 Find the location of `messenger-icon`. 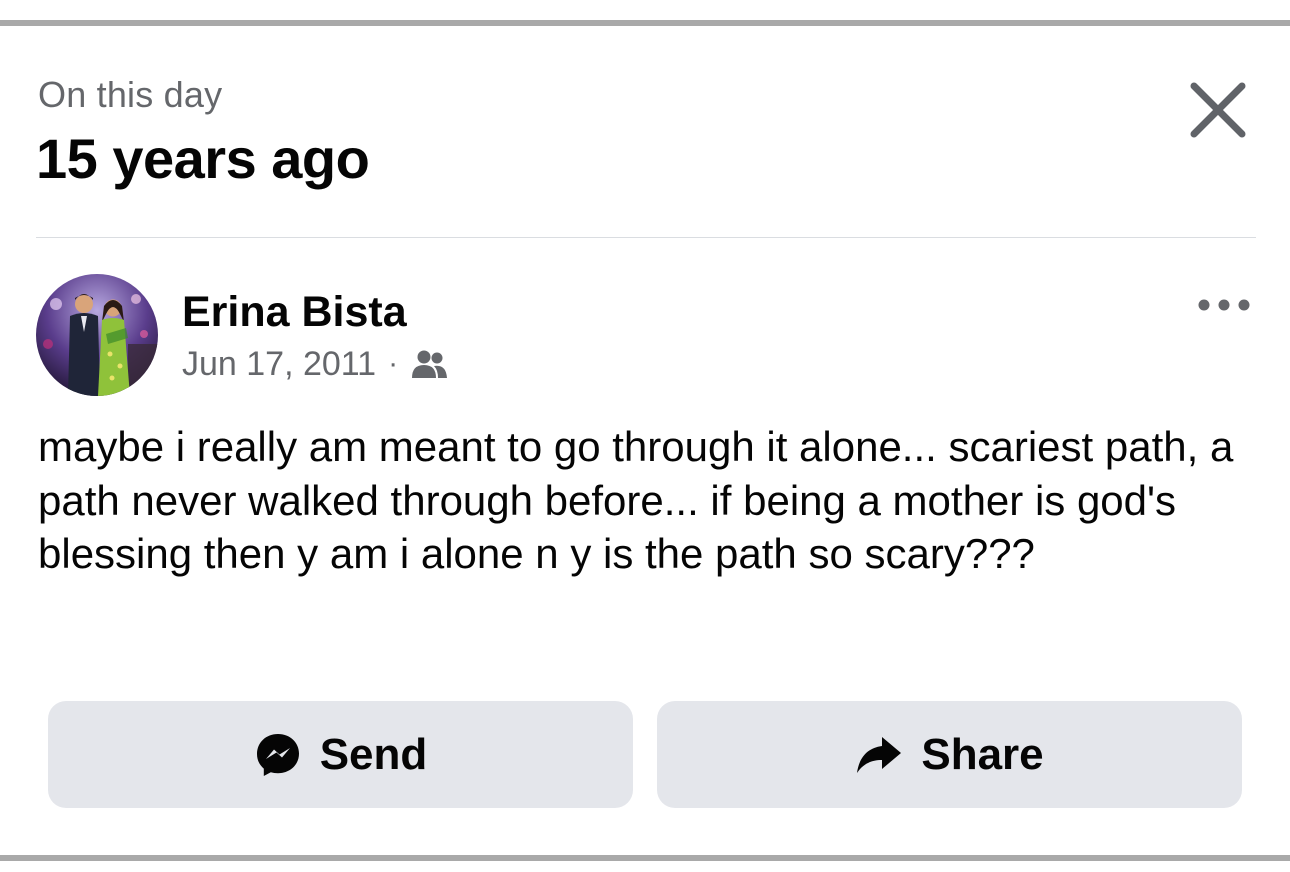

messenger-icon is located at coordinates (278, 755).